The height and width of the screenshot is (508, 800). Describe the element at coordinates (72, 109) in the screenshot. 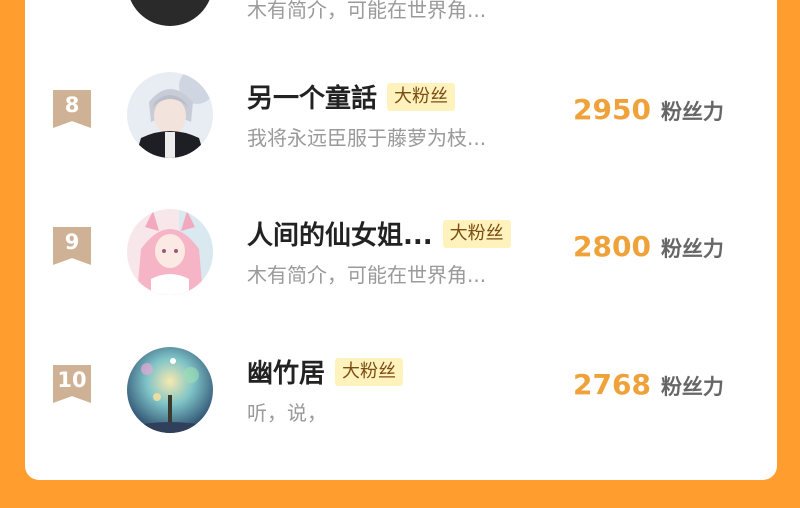

I see `rank-ribbon: 8` at that location.